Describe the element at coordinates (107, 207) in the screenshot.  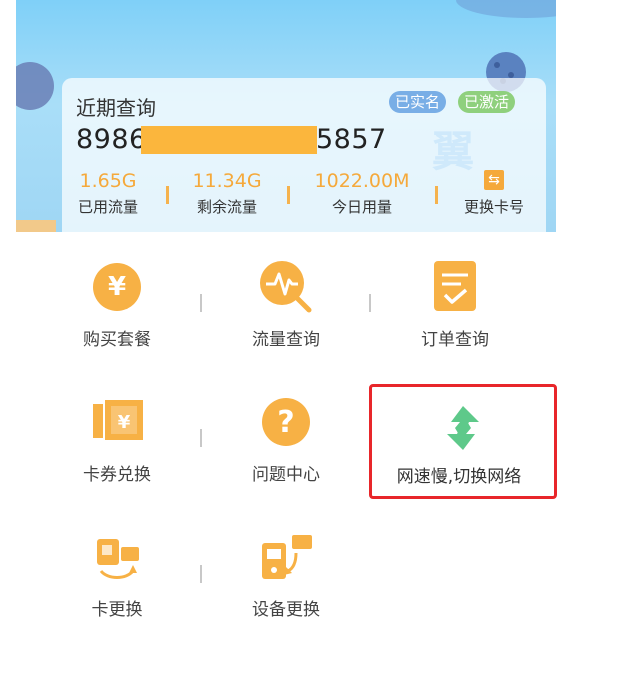
I see `used-traffic-label: 已用流量` at that location.